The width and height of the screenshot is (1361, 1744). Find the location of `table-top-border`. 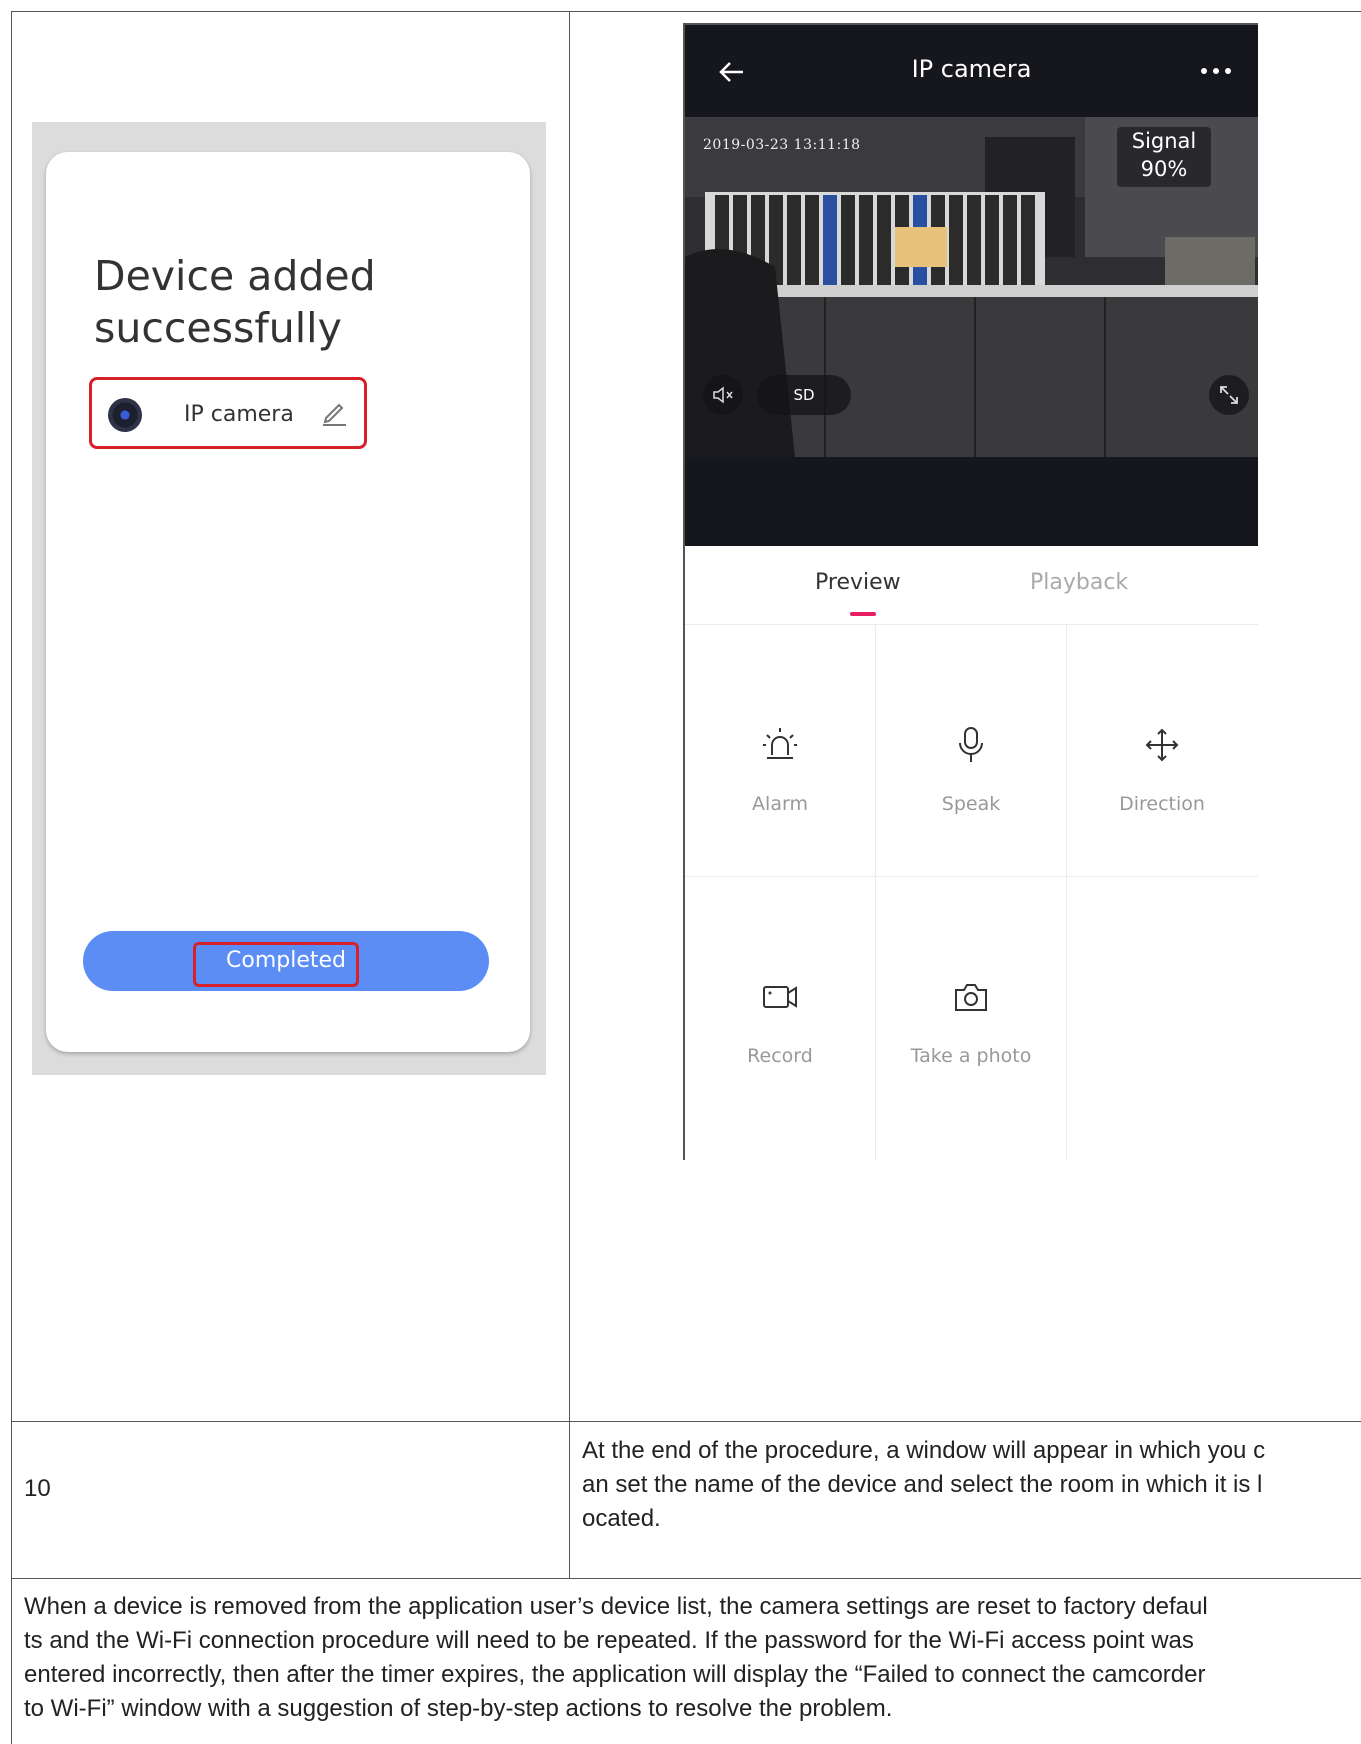

table-top-border is located at coordinates (686, 11).